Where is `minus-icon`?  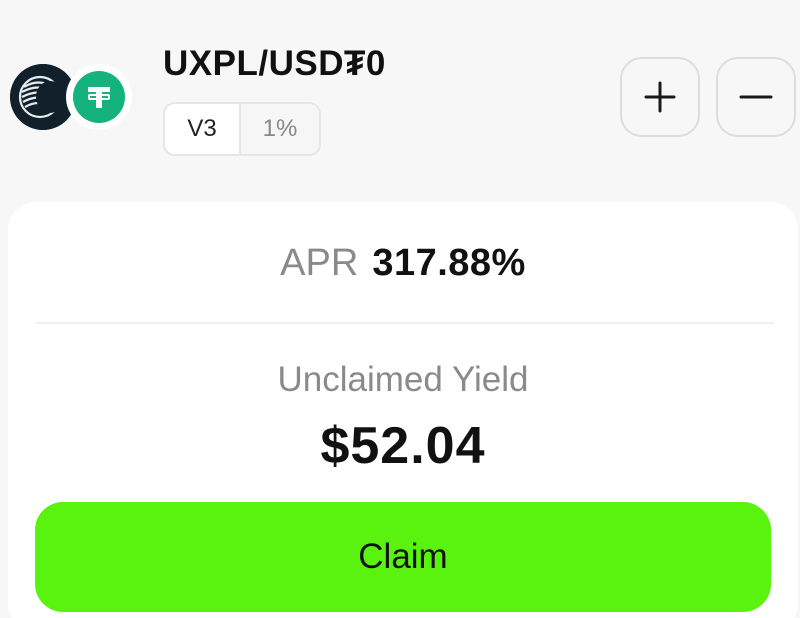 minus-icon is located at coordinates (756, 97).